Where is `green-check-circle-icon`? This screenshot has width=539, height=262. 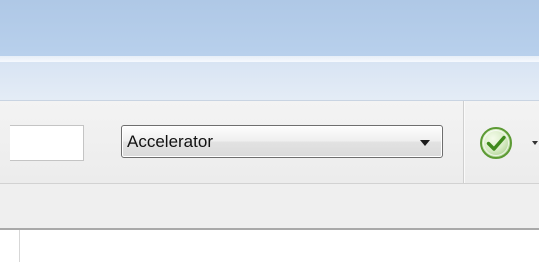 green-check-circle-icon is located at coordinates (496, 143).